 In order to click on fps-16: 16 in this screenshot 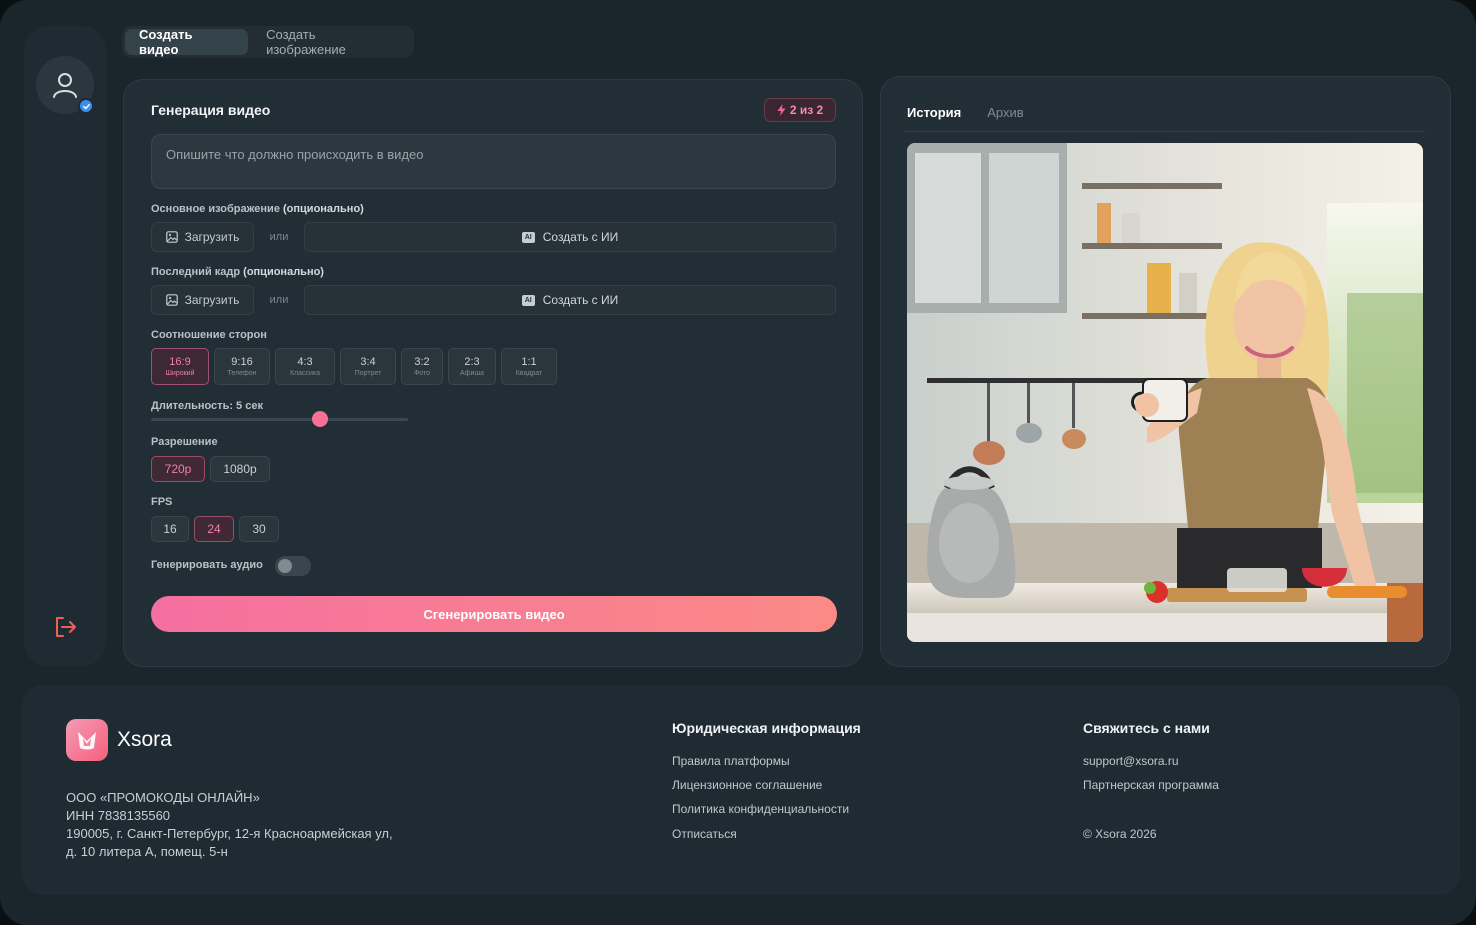, I will do `click(170, 529)`.